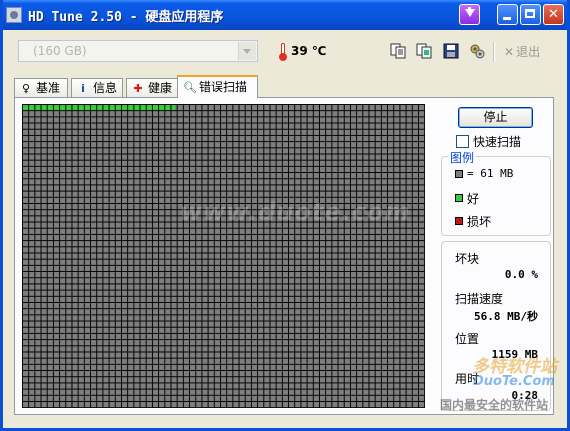 The image size is (570, 431). I want to click on quick-scan-label: 快速扫描, so click(497, 142).